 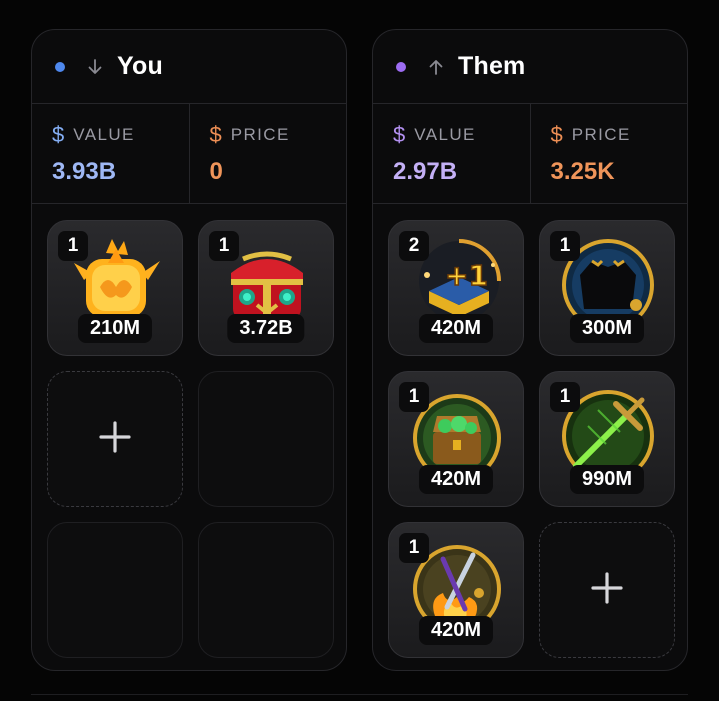 I want to click on divider, so click(x=359, y=694).